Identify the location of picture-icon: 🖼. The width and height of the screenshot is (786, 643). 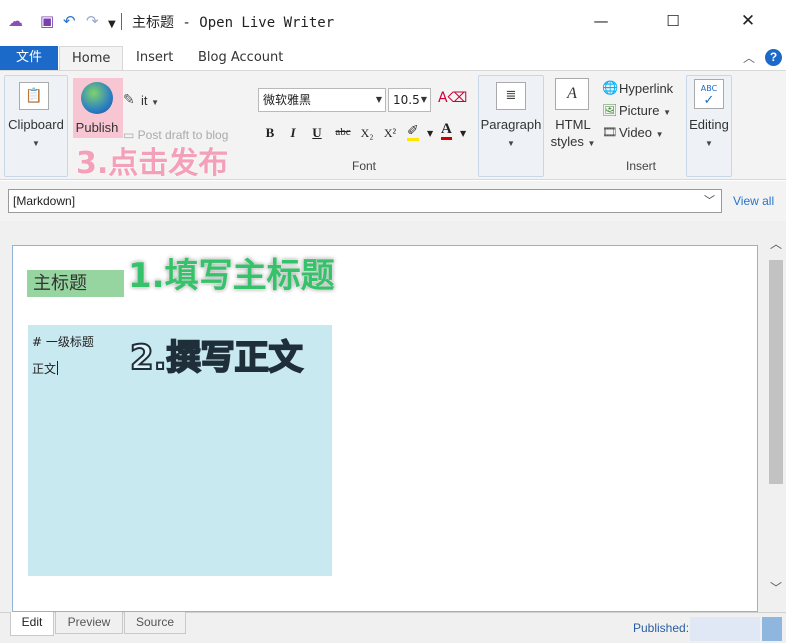
(610, 110).